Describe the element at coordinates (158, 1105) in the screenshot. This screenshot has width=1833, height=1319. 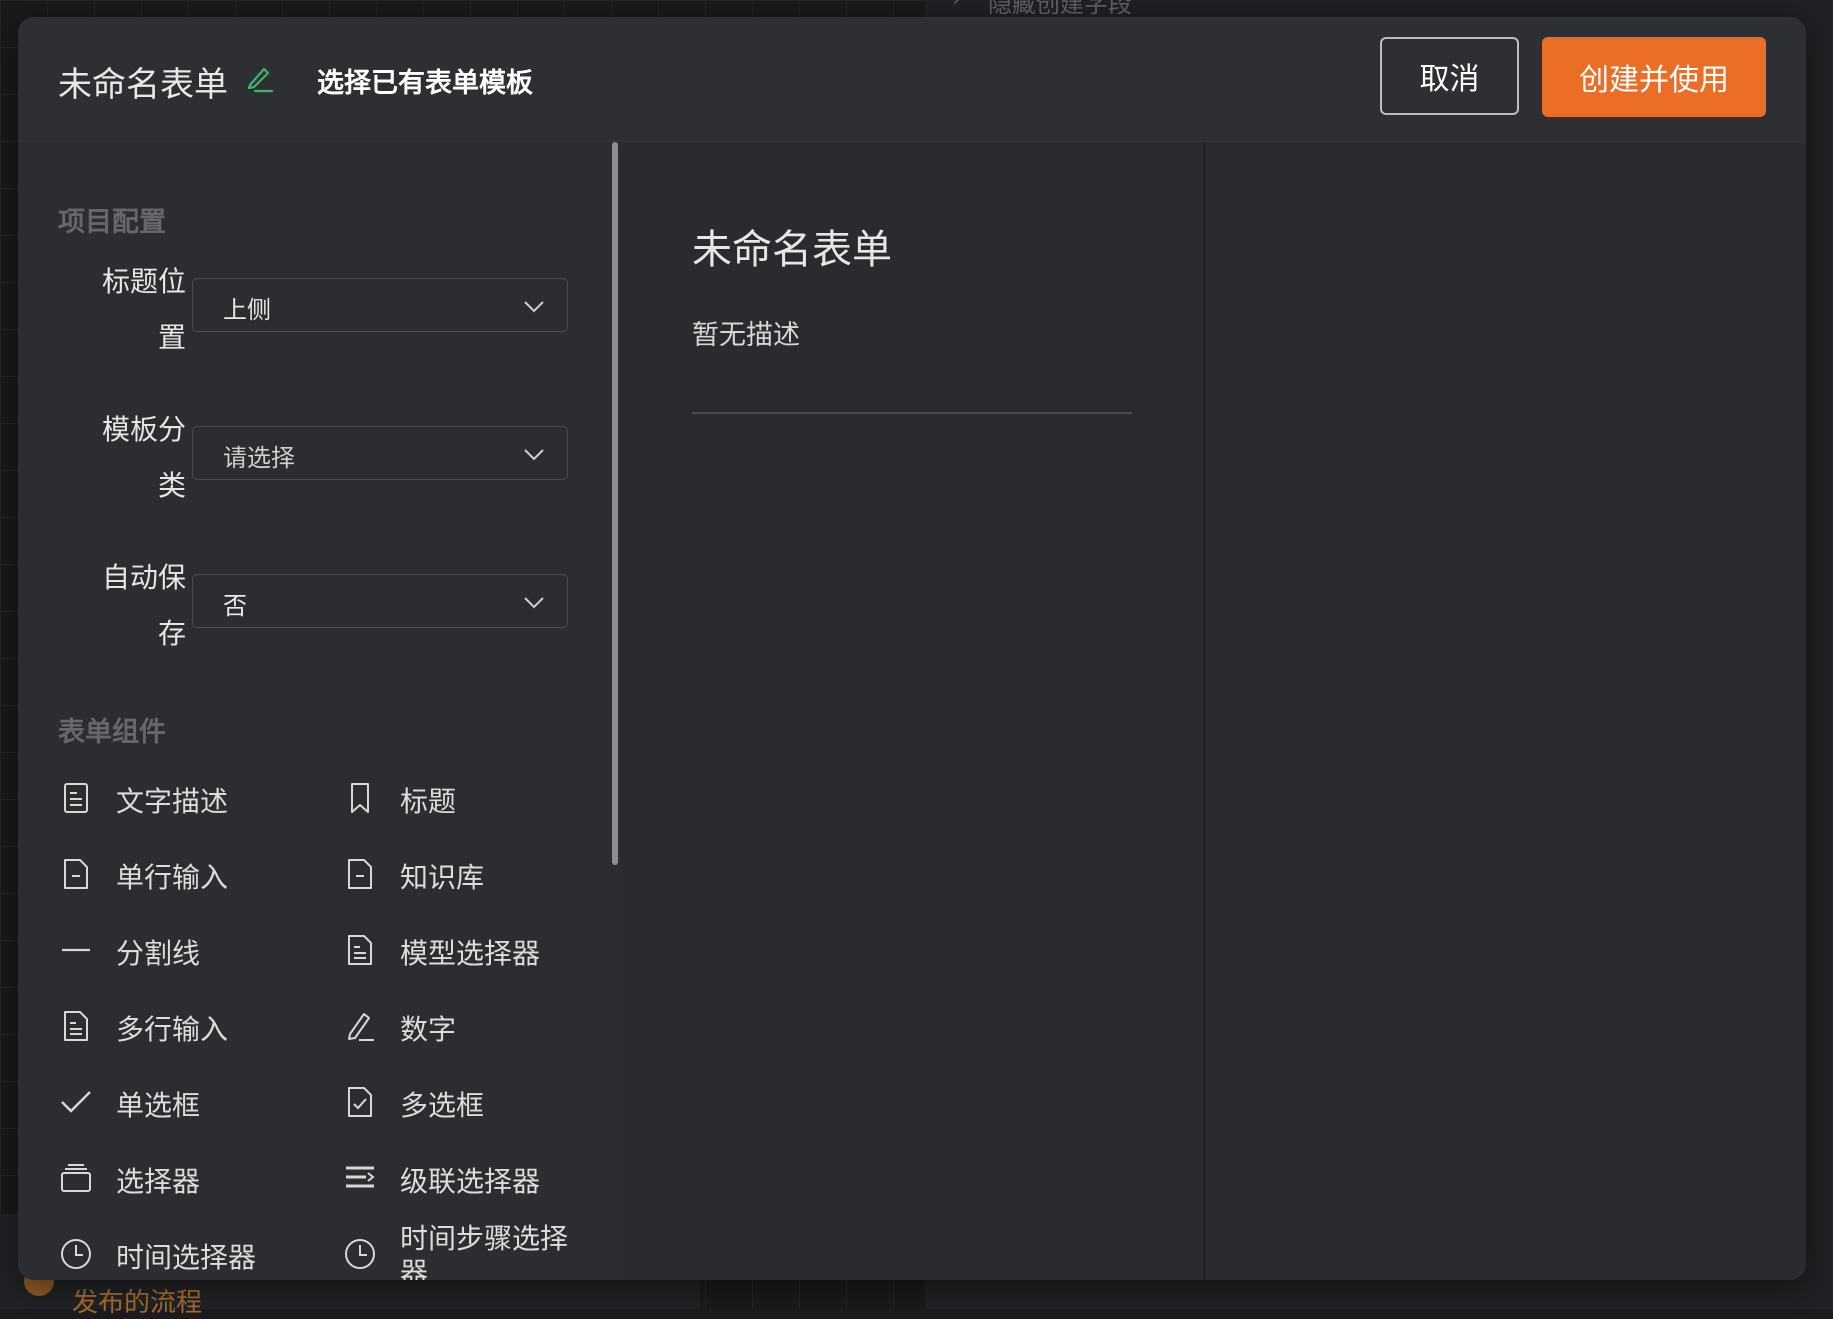
I see `component-label: 单选框` at that location.